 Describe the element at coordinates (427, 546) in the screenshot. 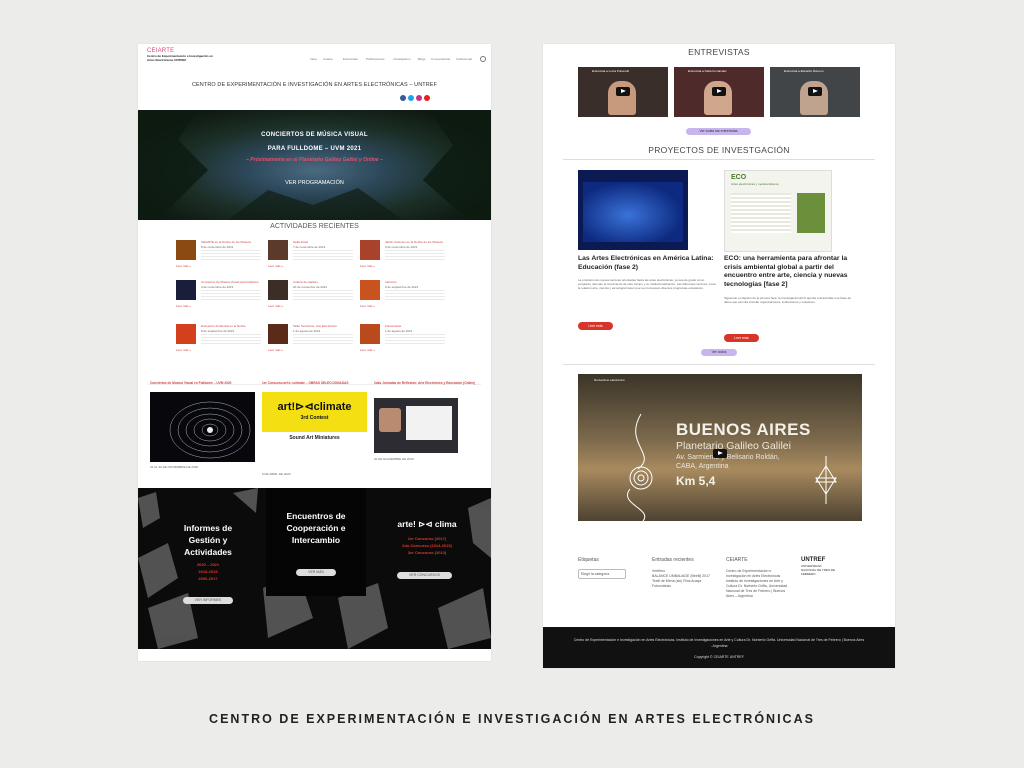

I see `contest-link: 2do Concurso (2014-2015)` at that location.